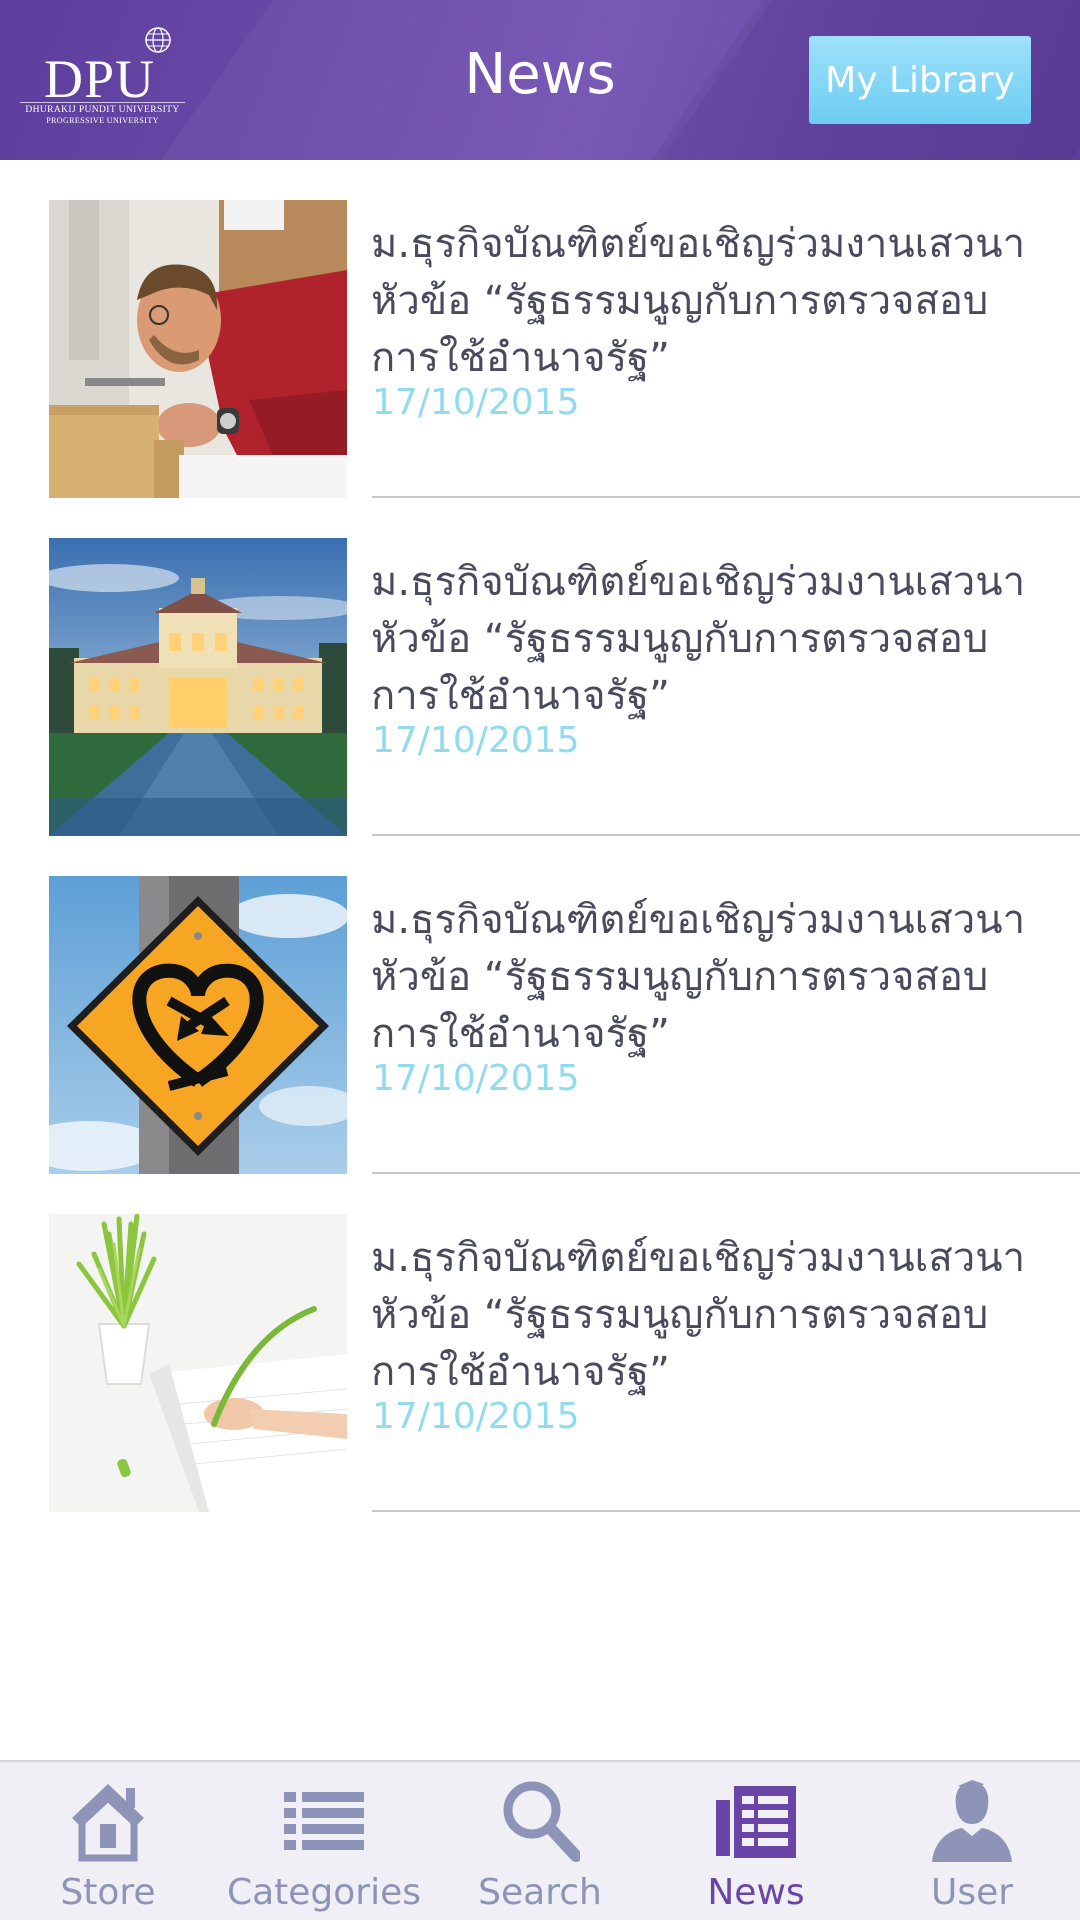  I want to click on man-woodworking-image, so click(198, 349).